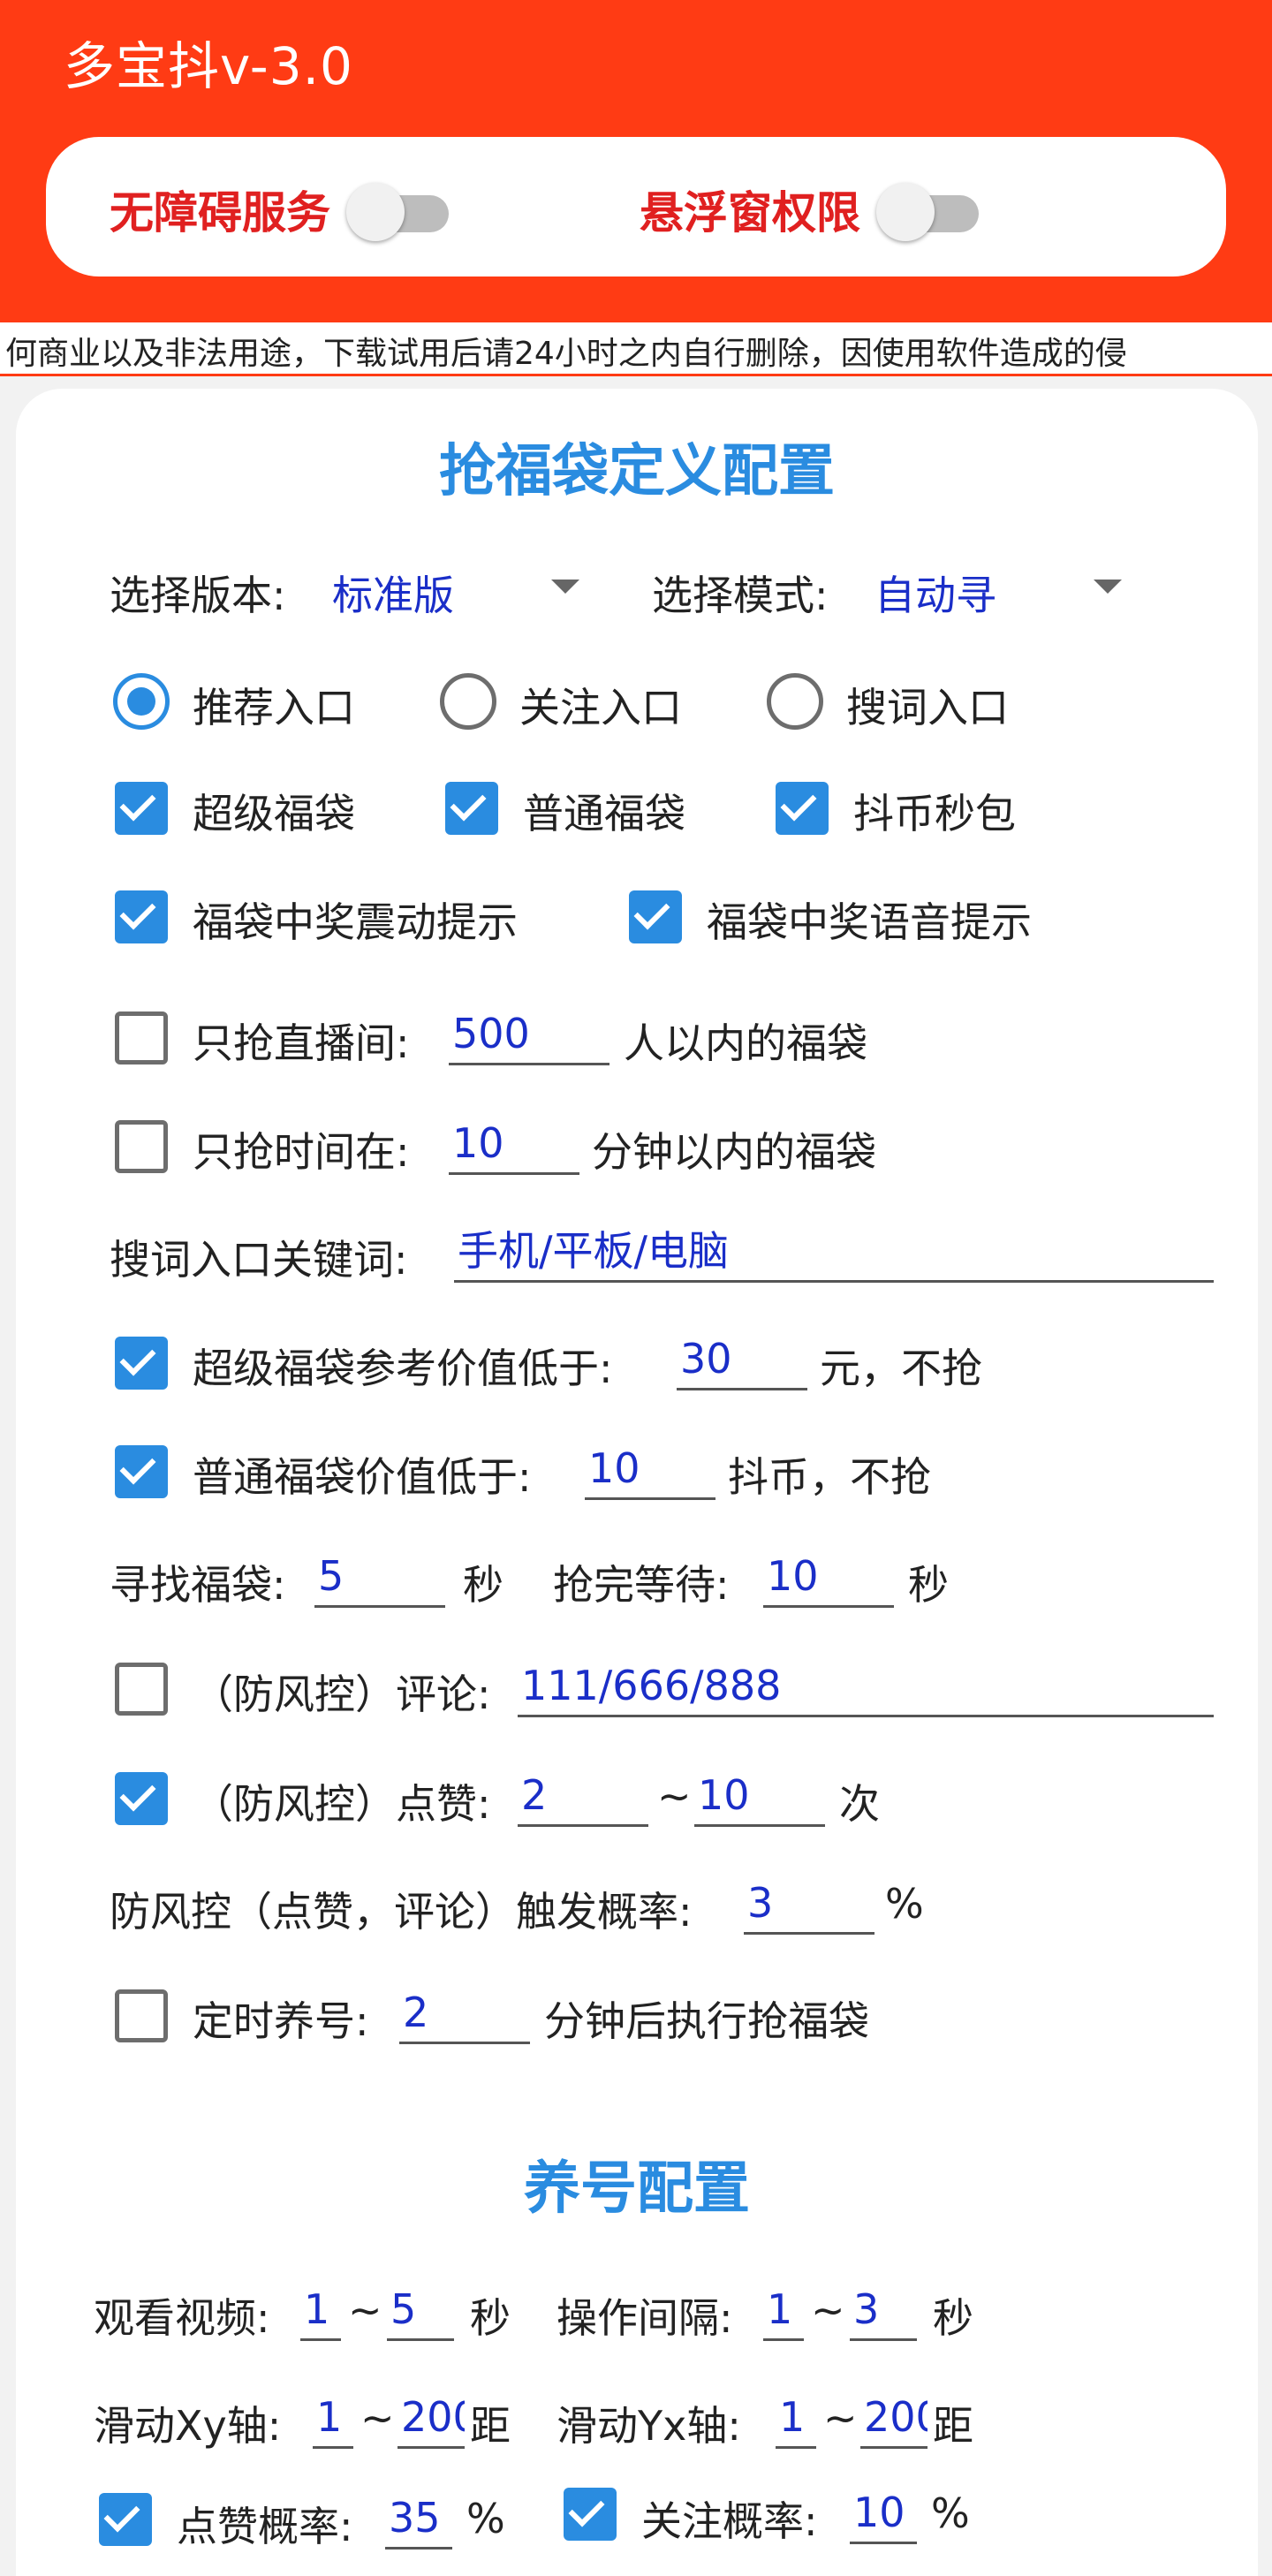 The height and width of the screenshot is (2576, 1272). I want to click on wait-unit: 秒, so click(928, 1585).